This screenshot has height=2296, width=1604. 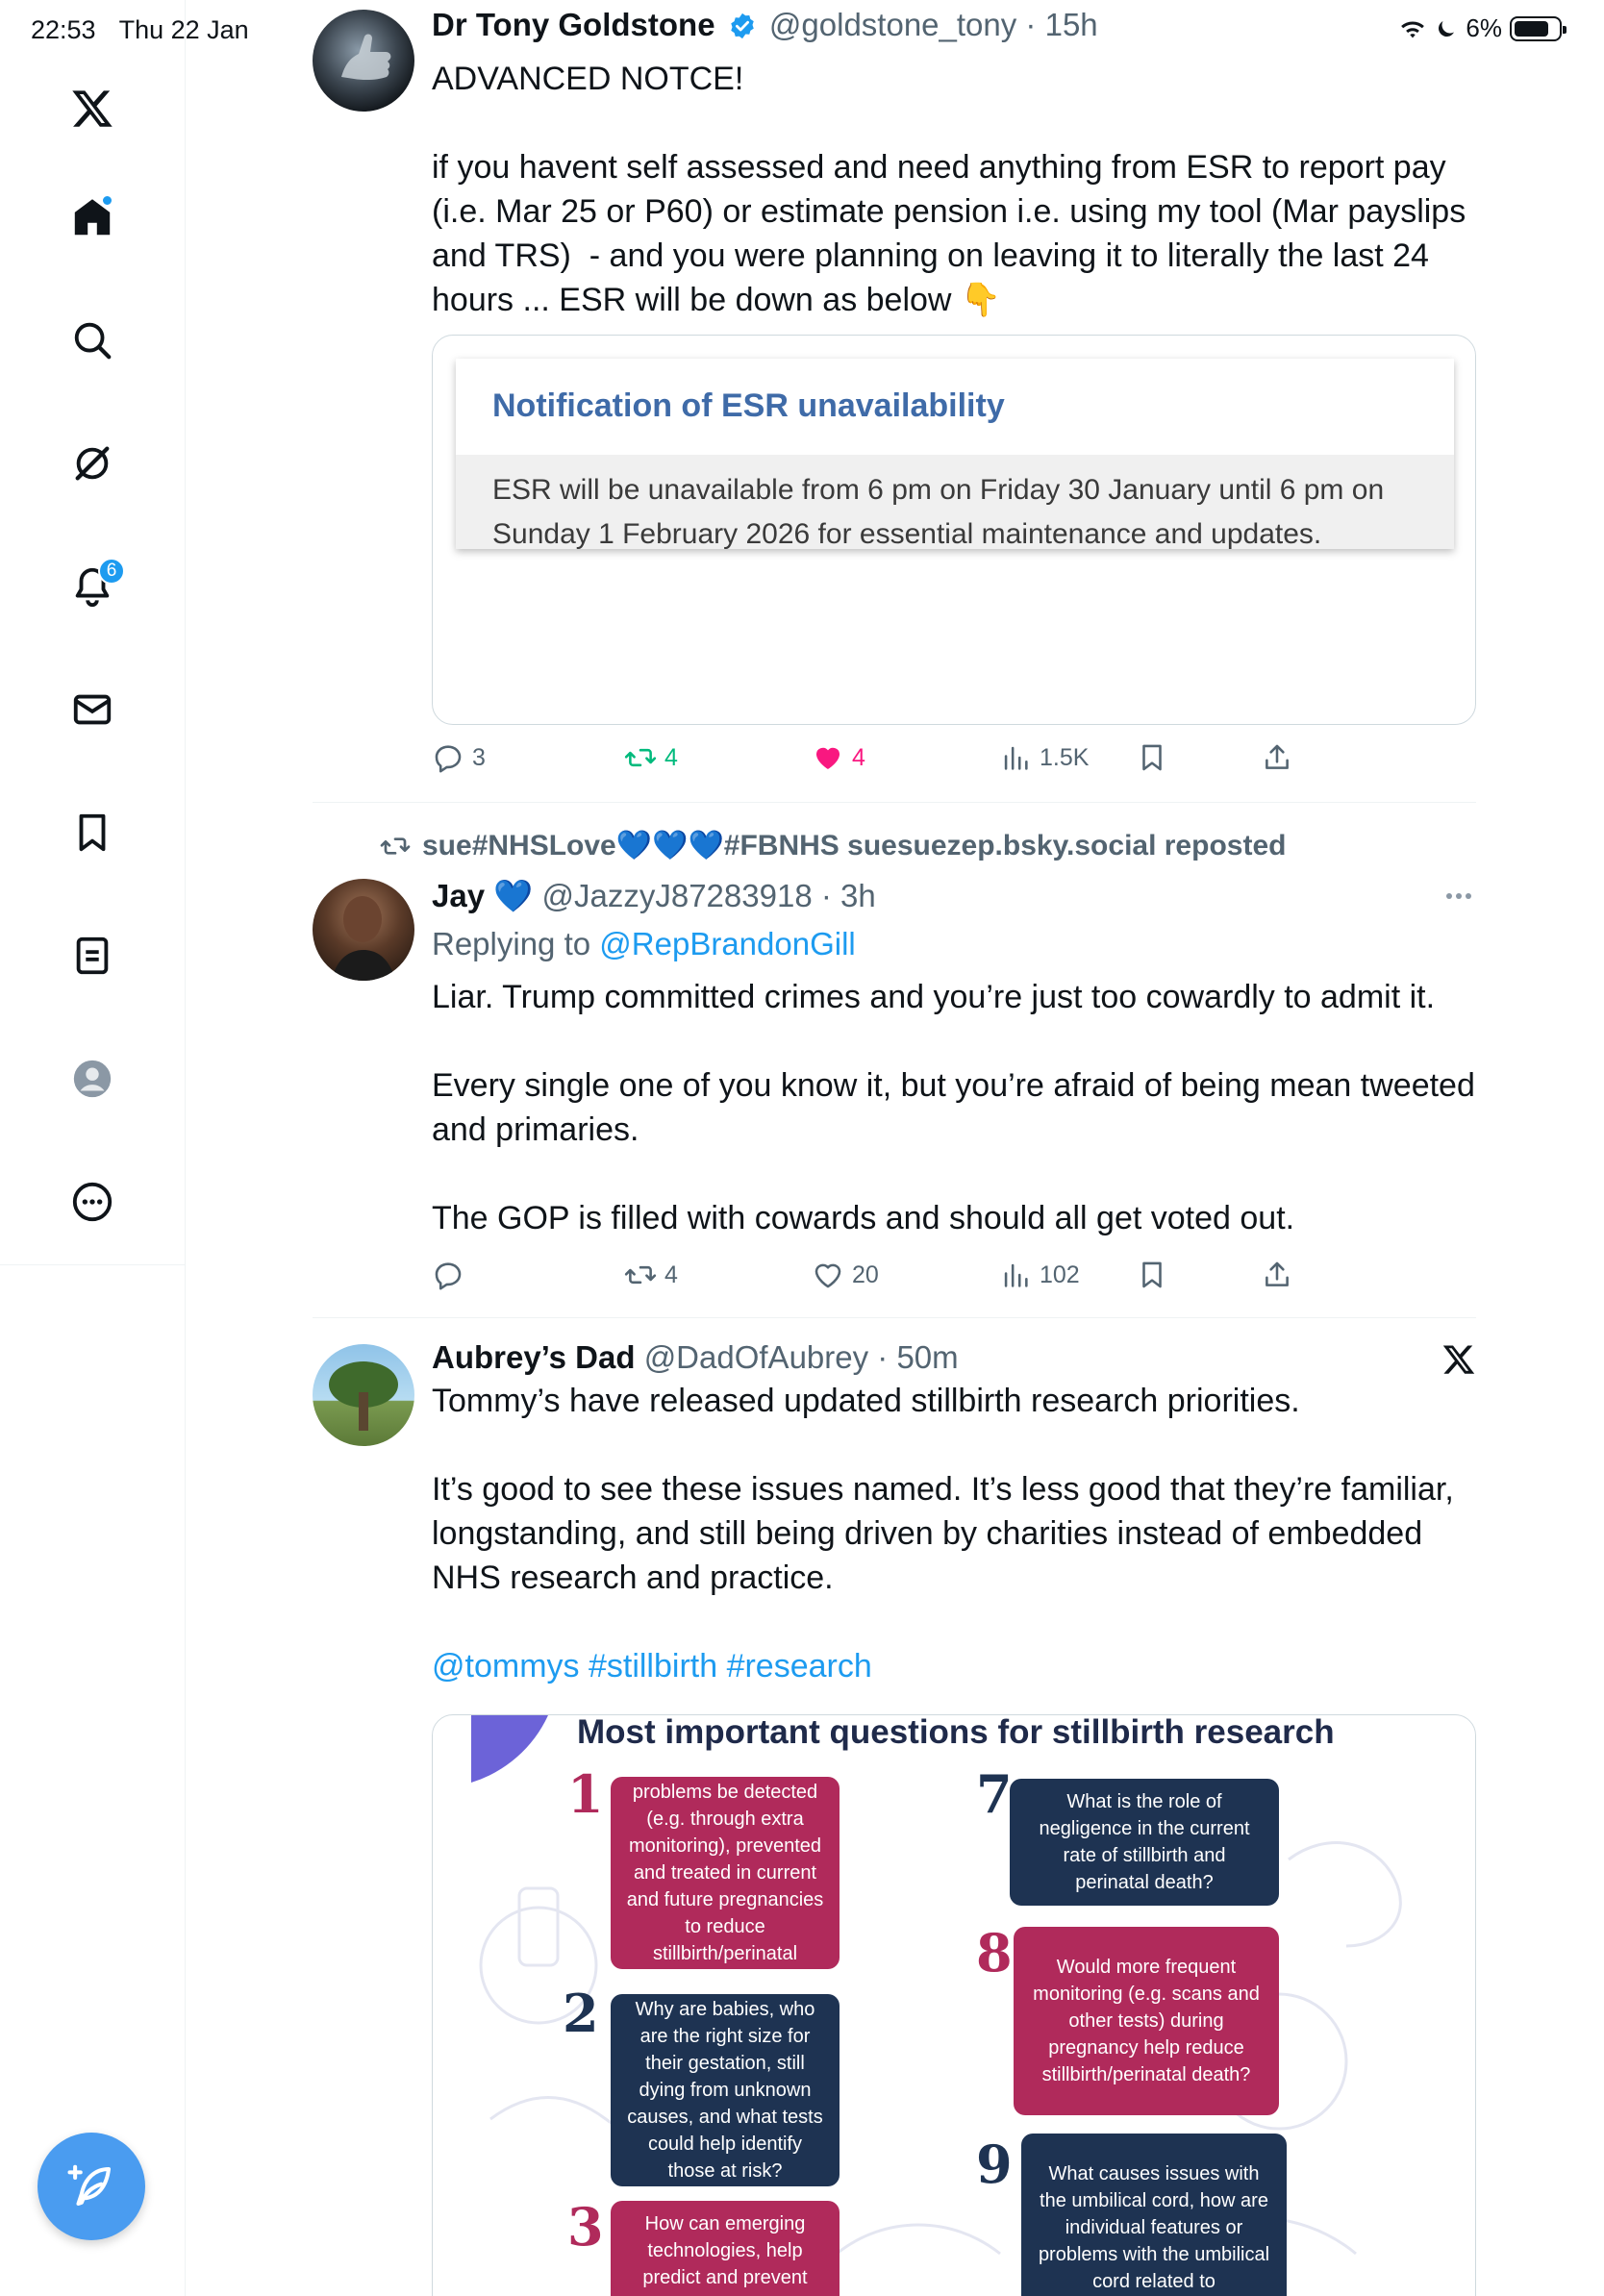 I want to click on grok-icon, so click(x=92, y=463).